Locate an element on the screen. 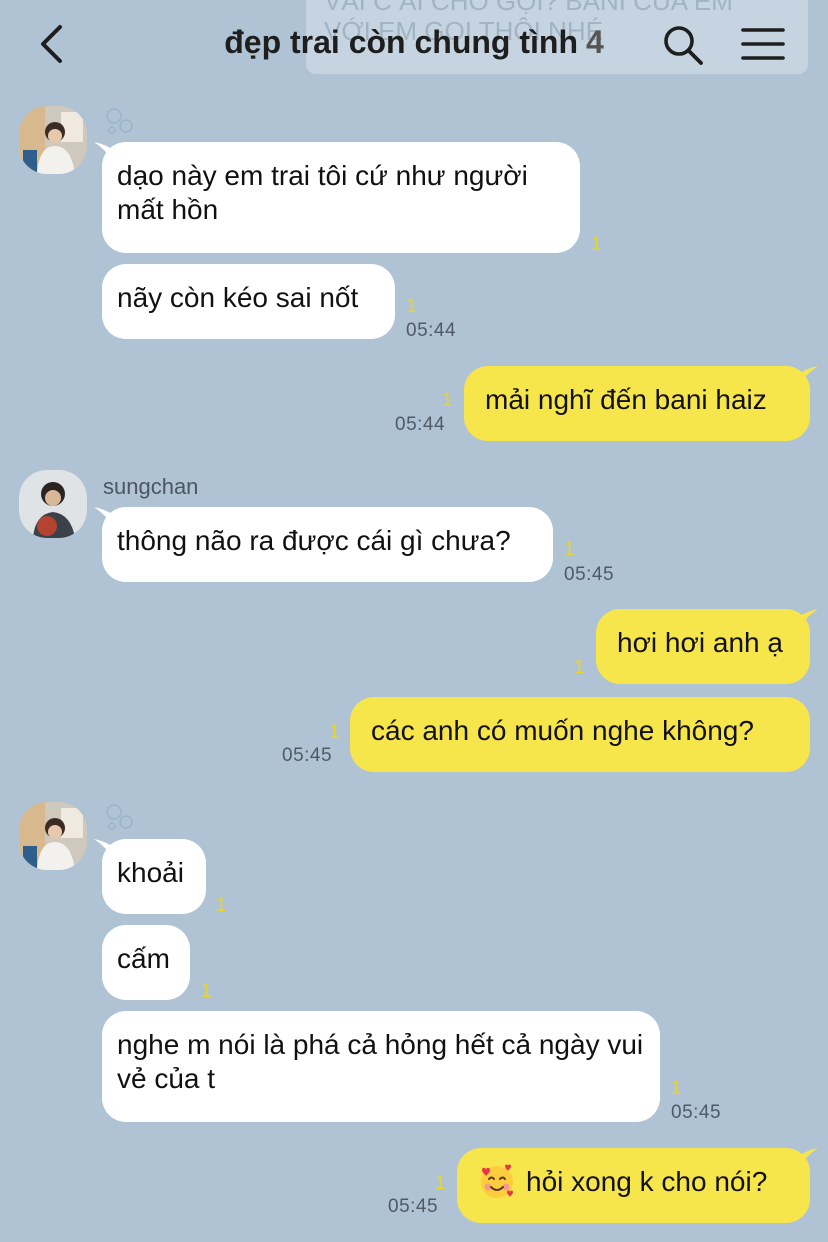 The width and height of the screenshot is (828, 1242). chevron-left-icon is located at coordinates (51, 44).